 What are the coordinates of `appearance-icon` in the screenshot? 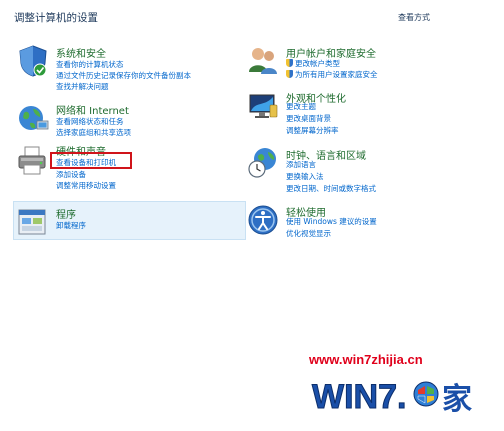 It's located at (263, 106).